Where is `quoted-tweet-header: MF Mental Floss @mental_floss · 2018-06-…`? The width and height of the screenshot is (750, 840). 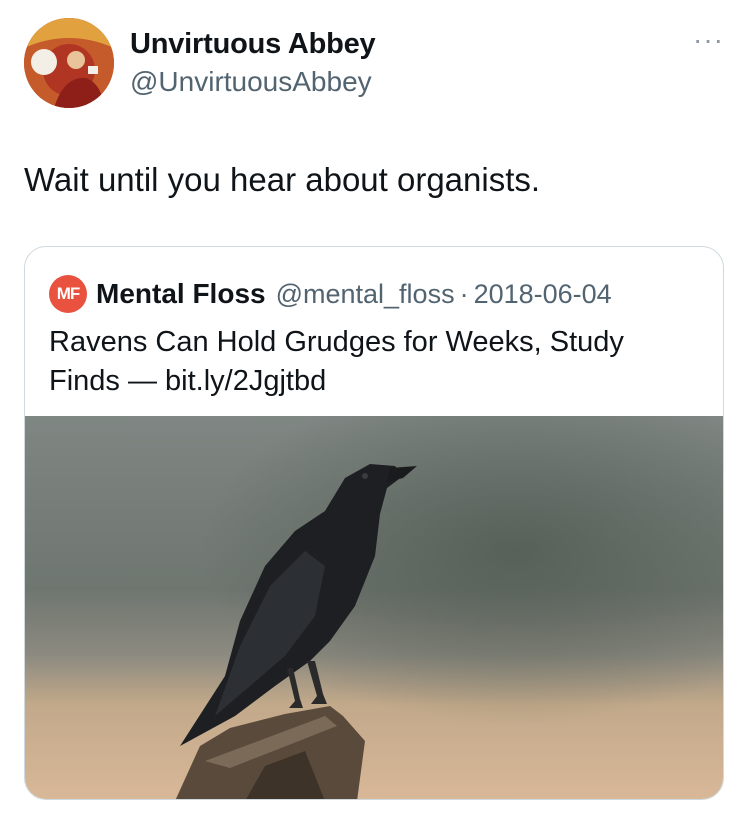 quoted-tweet-header: MF Mental Floss @mental_floss · 2018-06-… is located at coordinates (330, 294).